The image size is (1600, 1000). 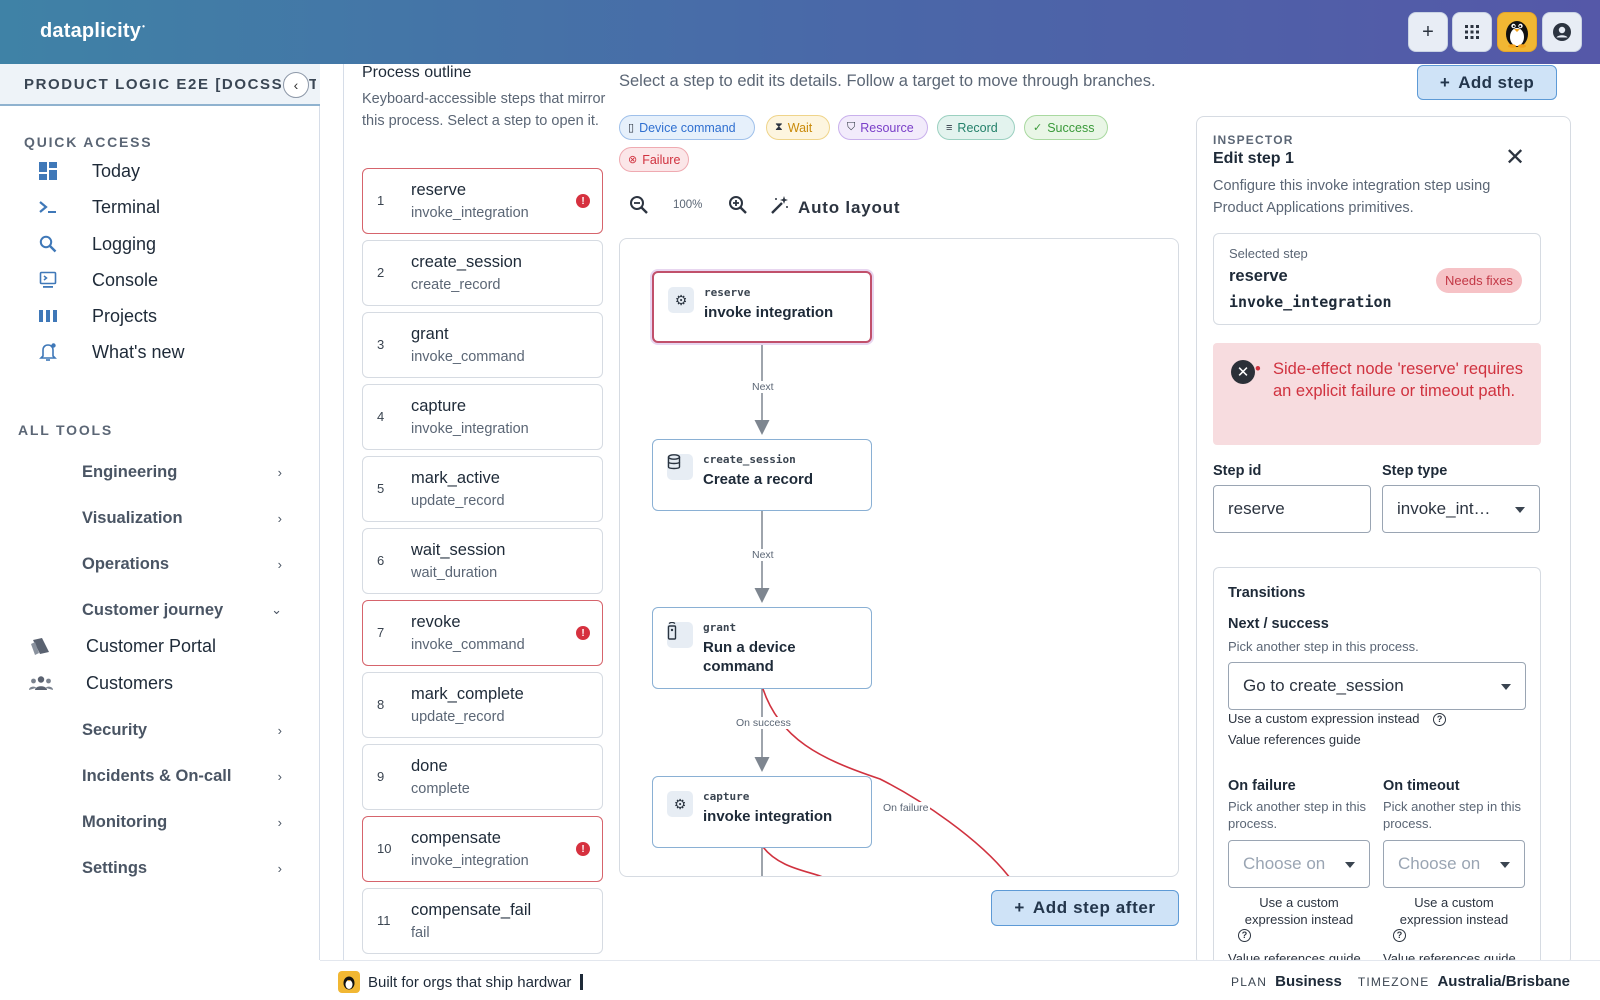 What do you see at coordinates (720, 627) in the screenshot?
I see `node-id: grant` at bounding box center [720, 627].